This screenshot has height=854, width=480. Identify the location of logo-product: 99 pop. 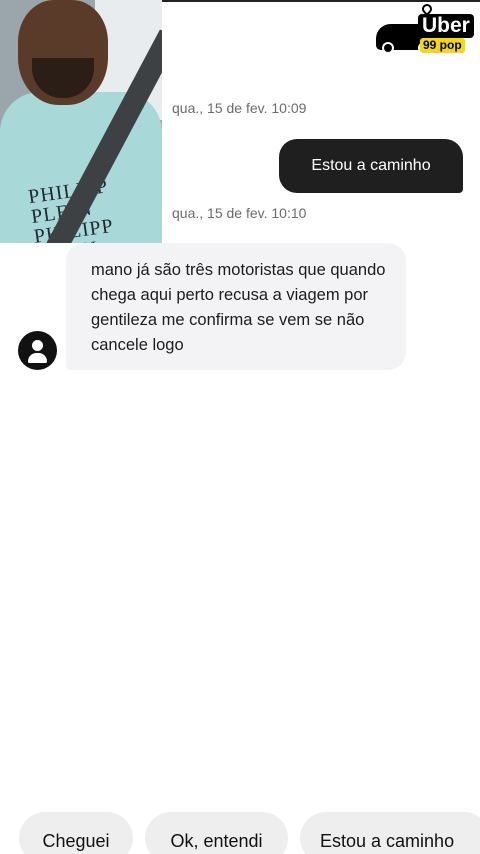
(442, 45).